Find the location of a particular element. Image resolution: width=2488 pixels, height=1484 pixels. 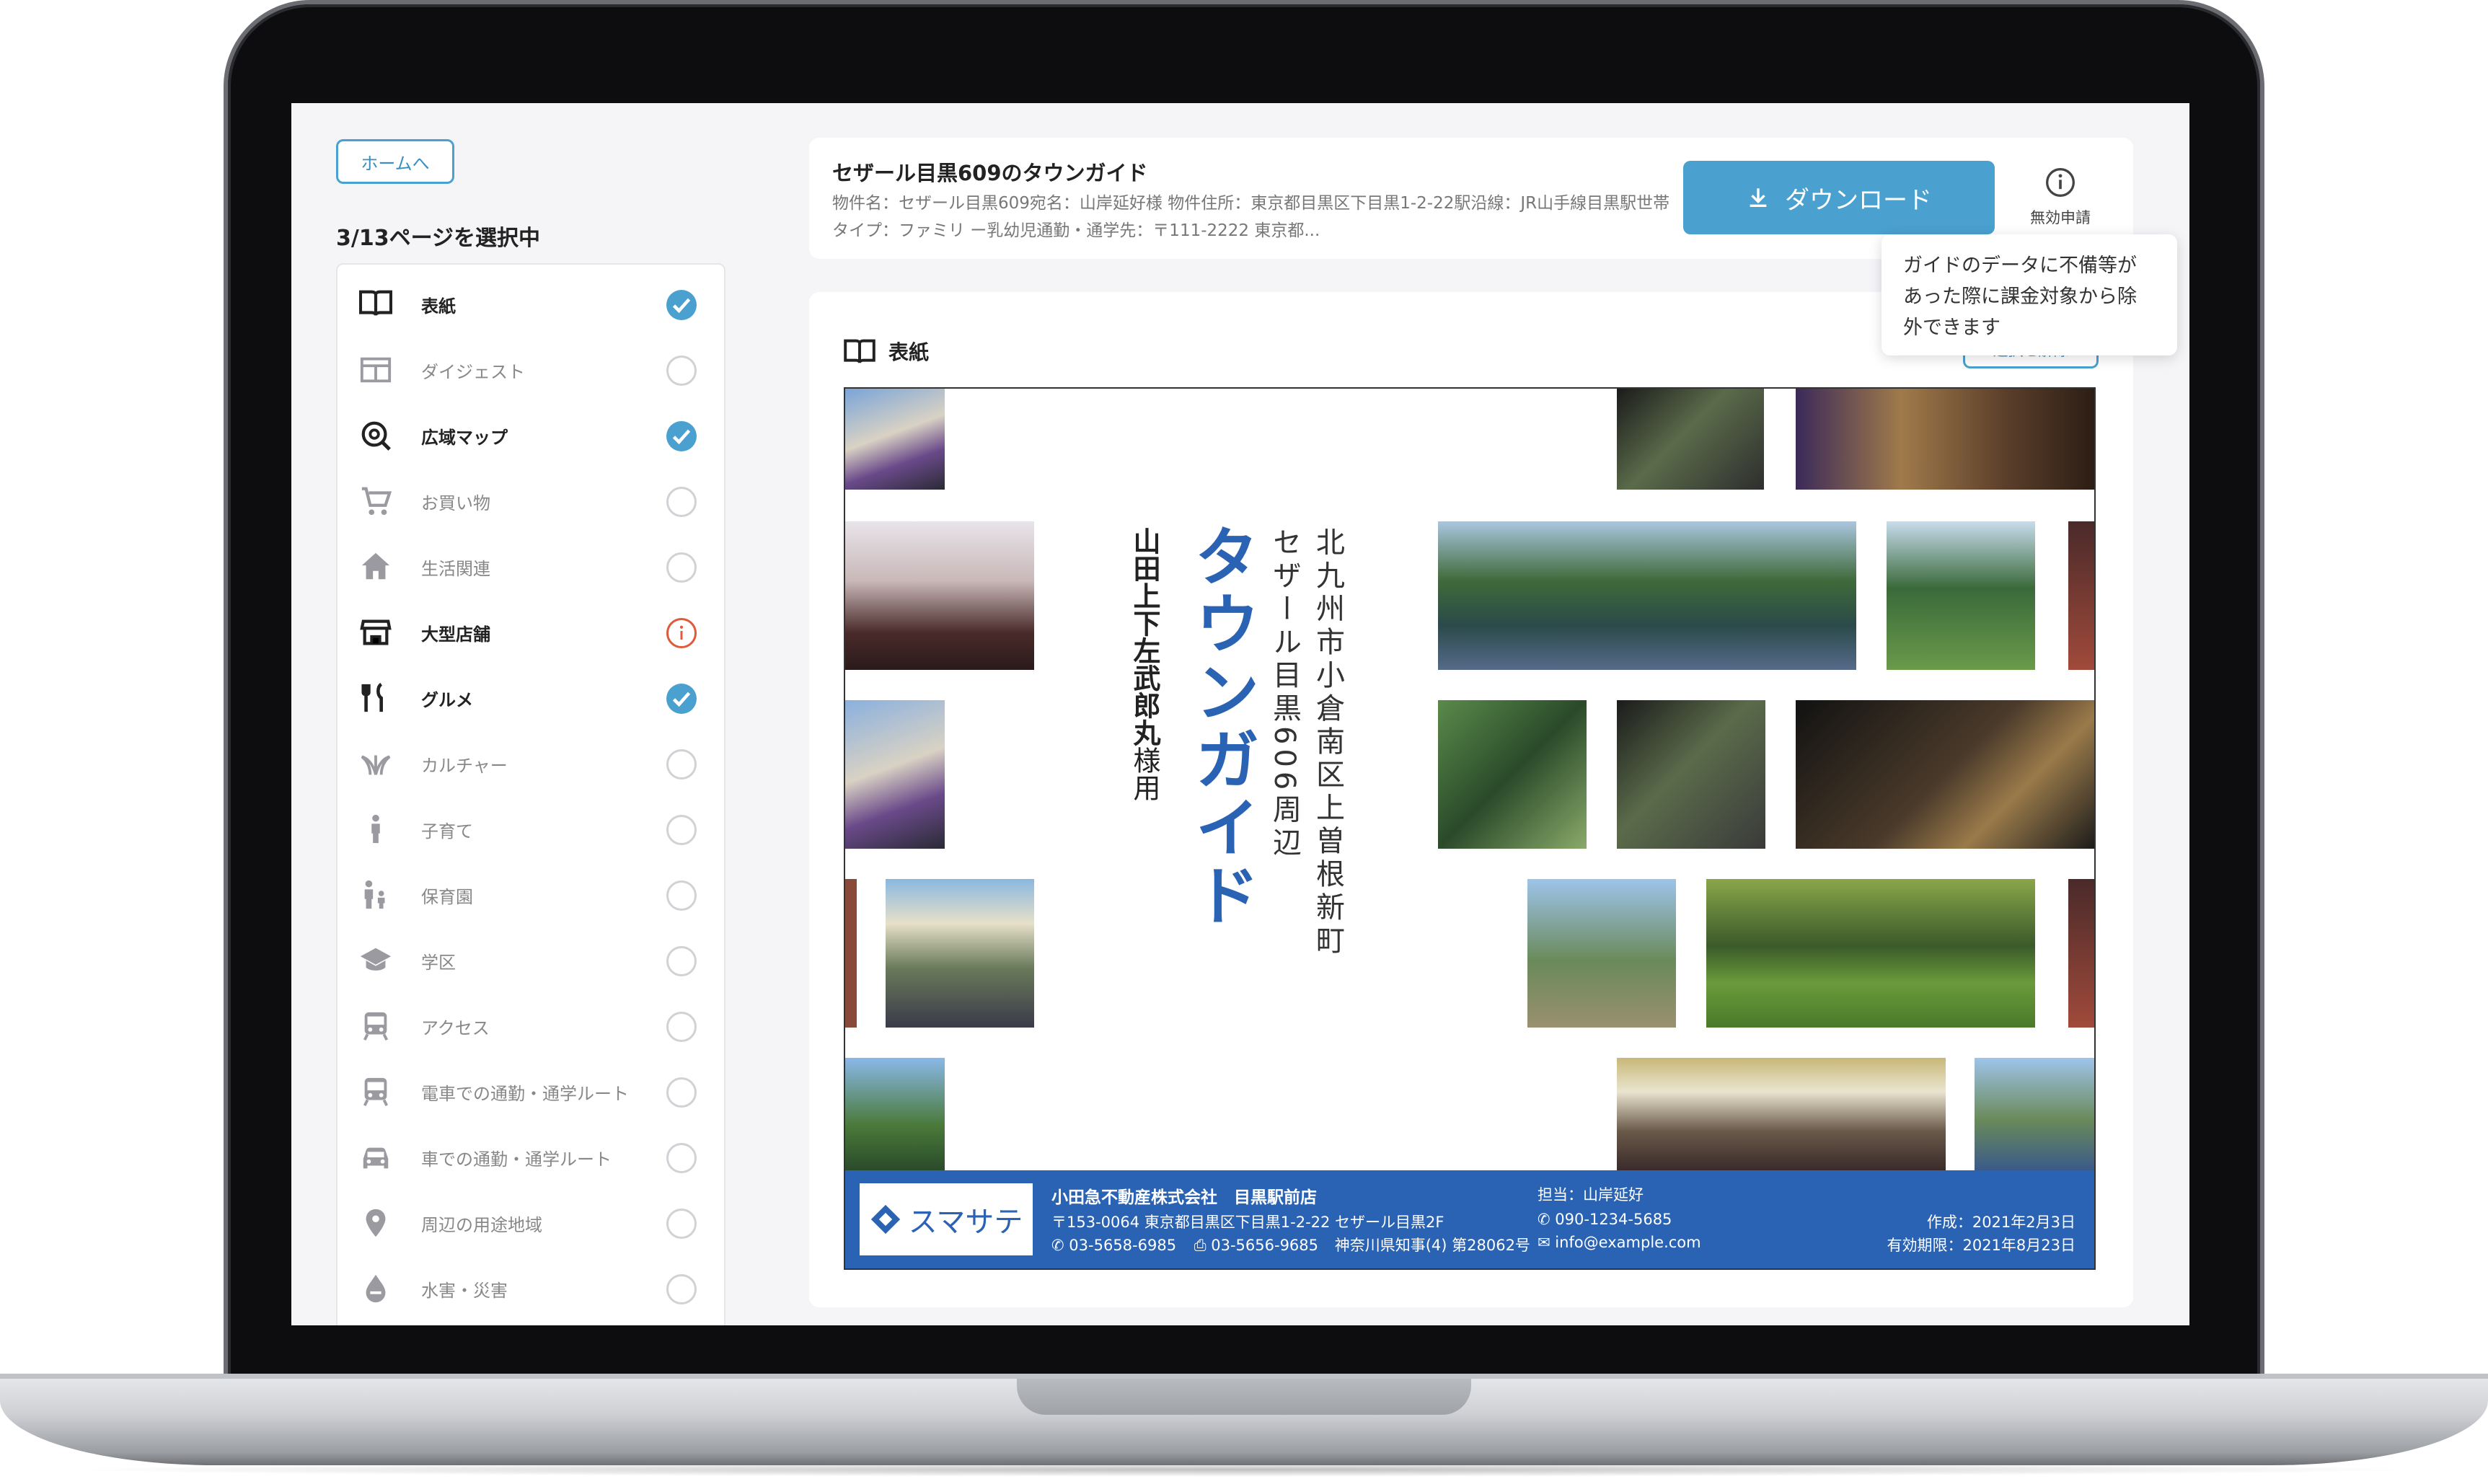

page-item: 電車での通勤・通学ルート is located at coordinates (532, 1090).